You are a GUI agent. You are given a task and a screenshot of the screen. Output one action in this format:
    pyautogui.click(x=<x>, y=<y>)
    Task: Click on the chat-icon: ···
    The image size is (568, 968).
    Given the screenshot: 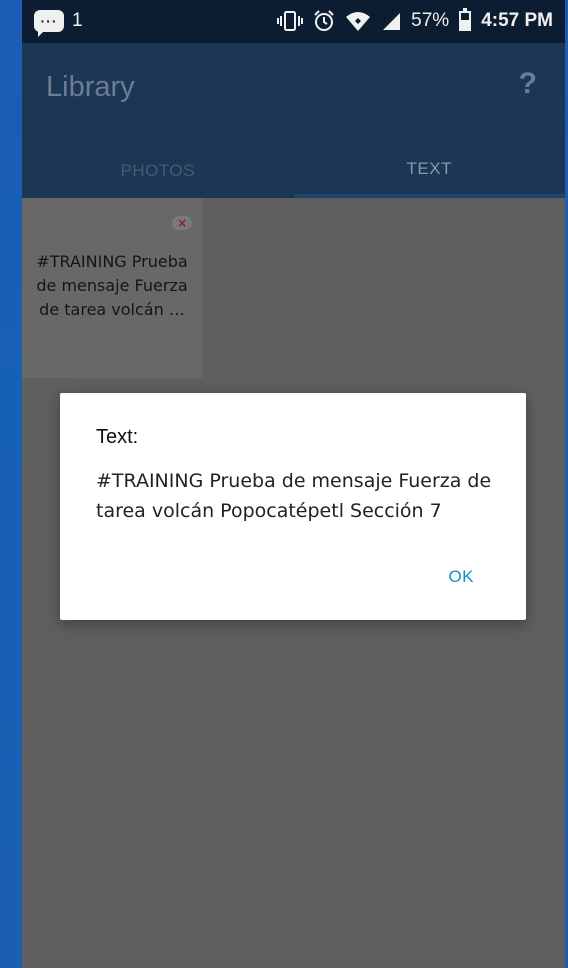 What is the action you would take?
    pyautogui.click(x=49, y=23)
    